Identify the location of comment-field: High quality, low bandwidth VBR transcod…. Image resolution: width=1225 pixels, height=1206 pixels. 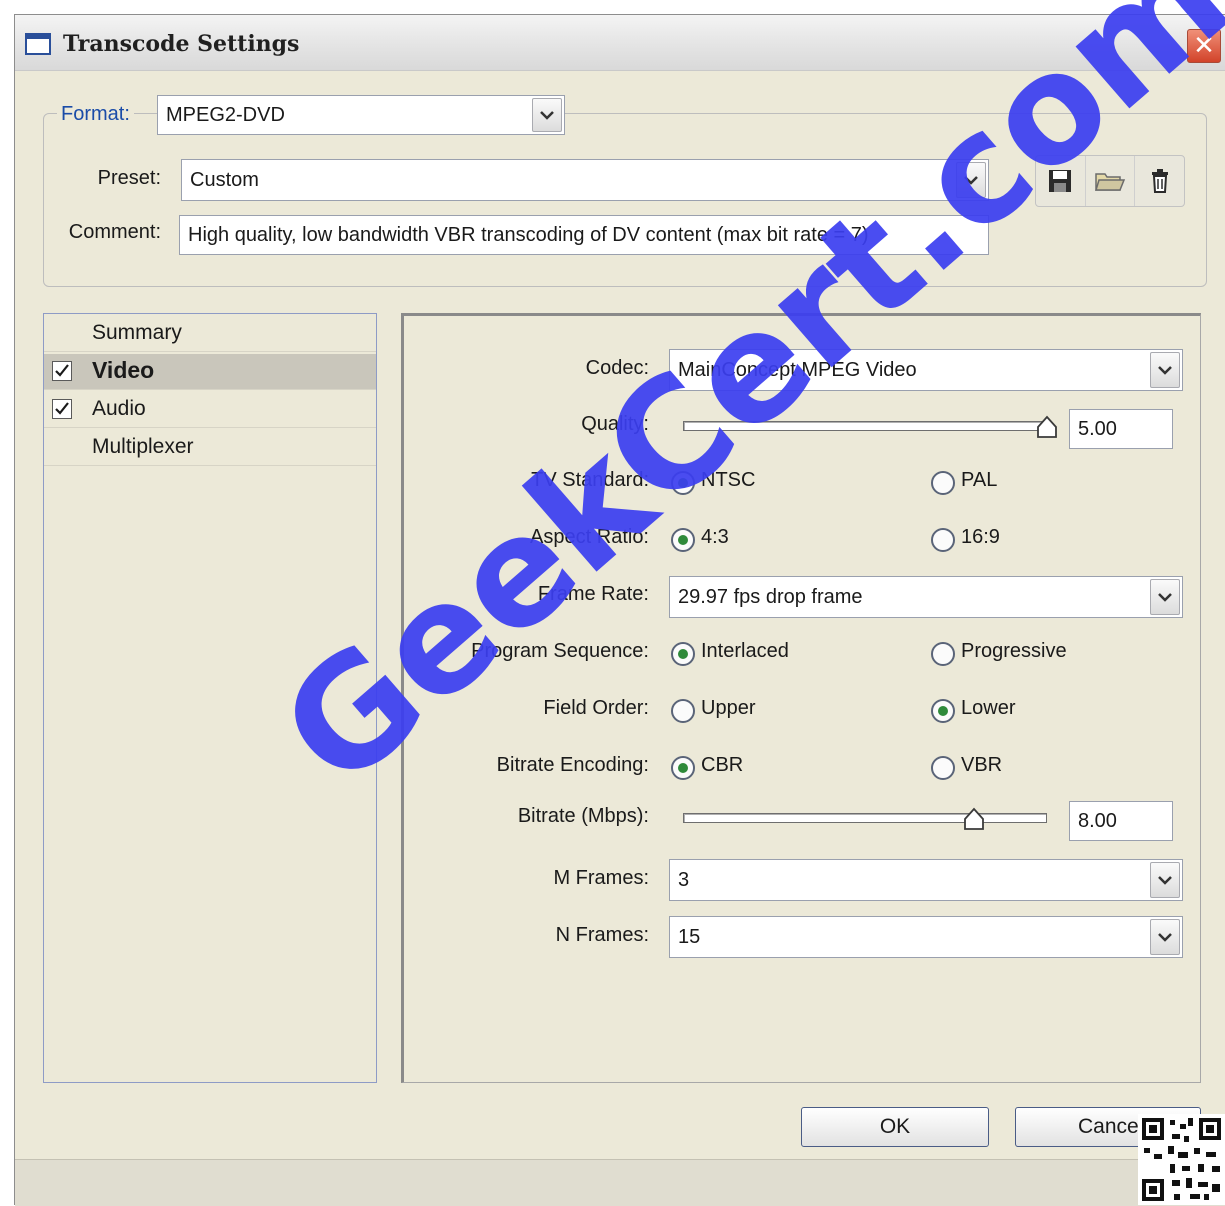
(584, 235).